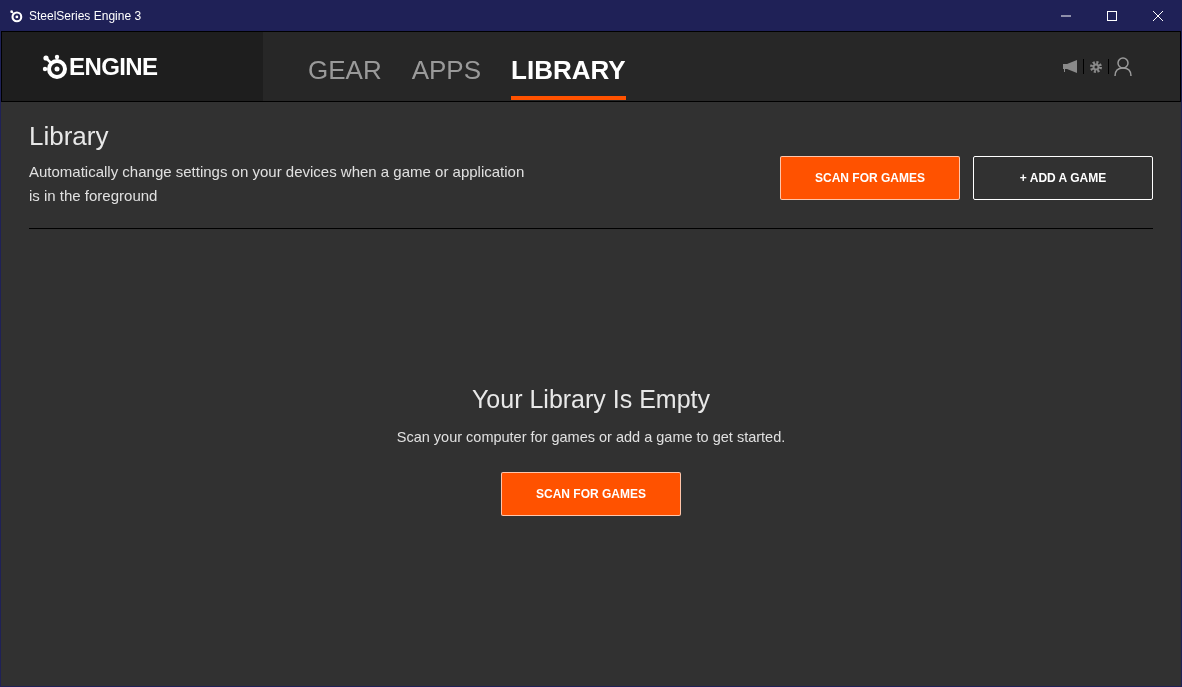 The height and width of the screenshot is (687, 1182). I want to click on app-logo-icon, so click(16, 16).